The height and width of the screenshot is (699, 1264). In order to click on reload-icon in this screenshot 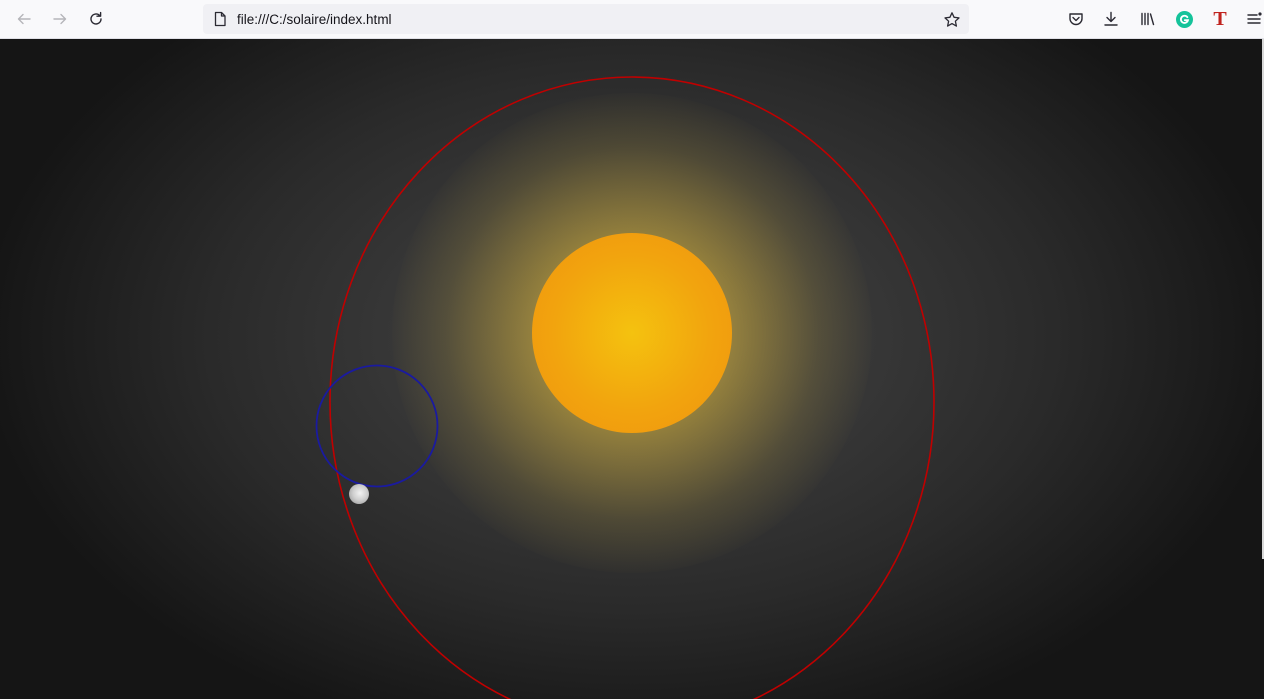, I will do `click(96, 18)`.